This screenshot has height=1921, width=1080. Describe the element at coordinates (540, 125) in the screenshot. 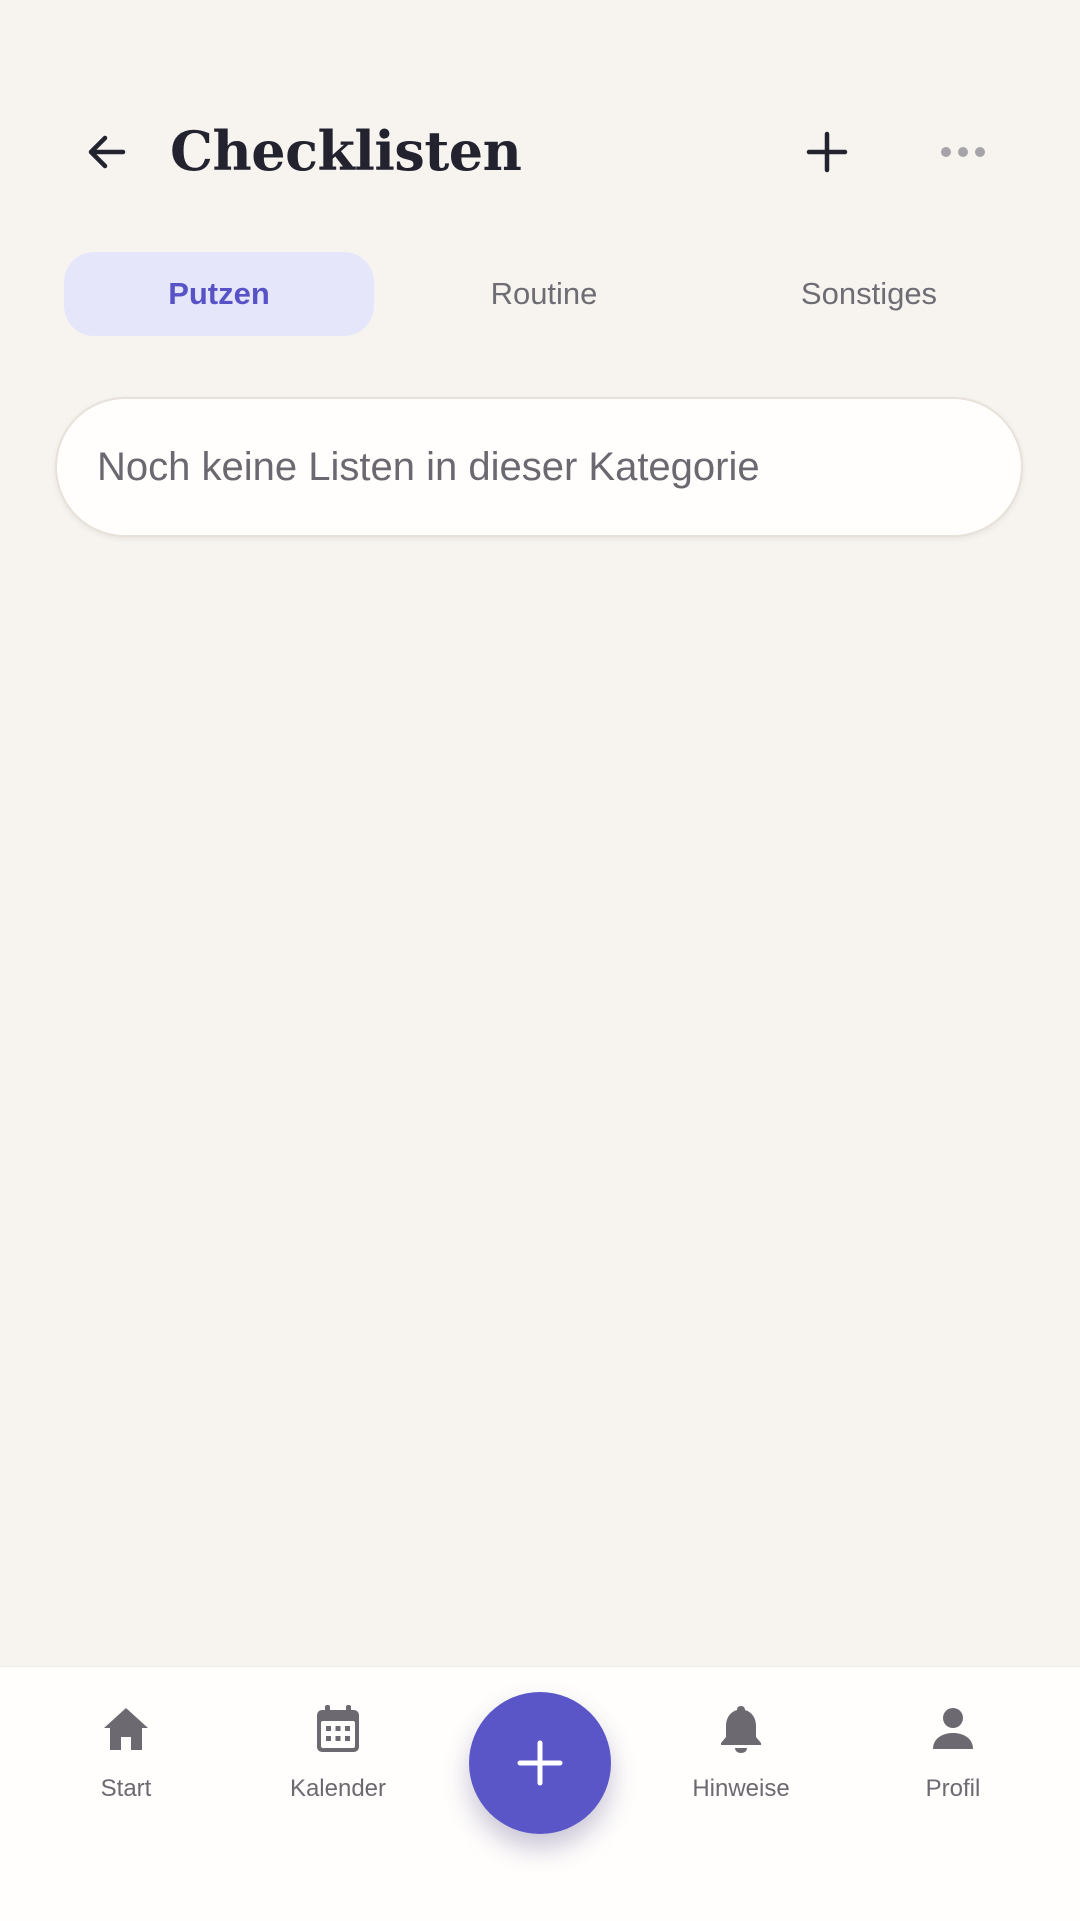

I see `app-header: Checklisten` at that location.